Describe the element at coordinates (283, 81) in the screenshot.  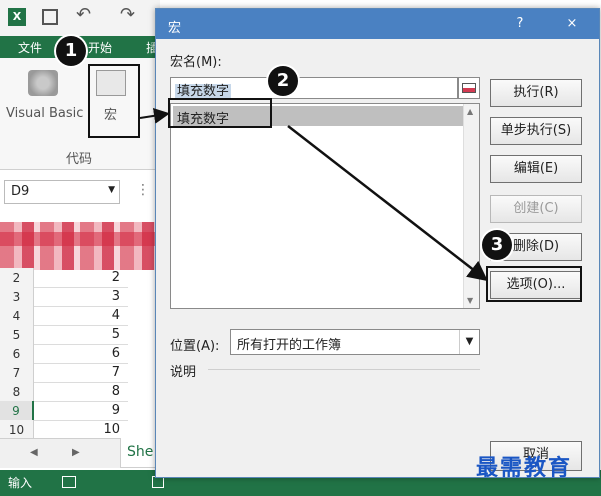
I see `step-marker-2: 2` at that location.